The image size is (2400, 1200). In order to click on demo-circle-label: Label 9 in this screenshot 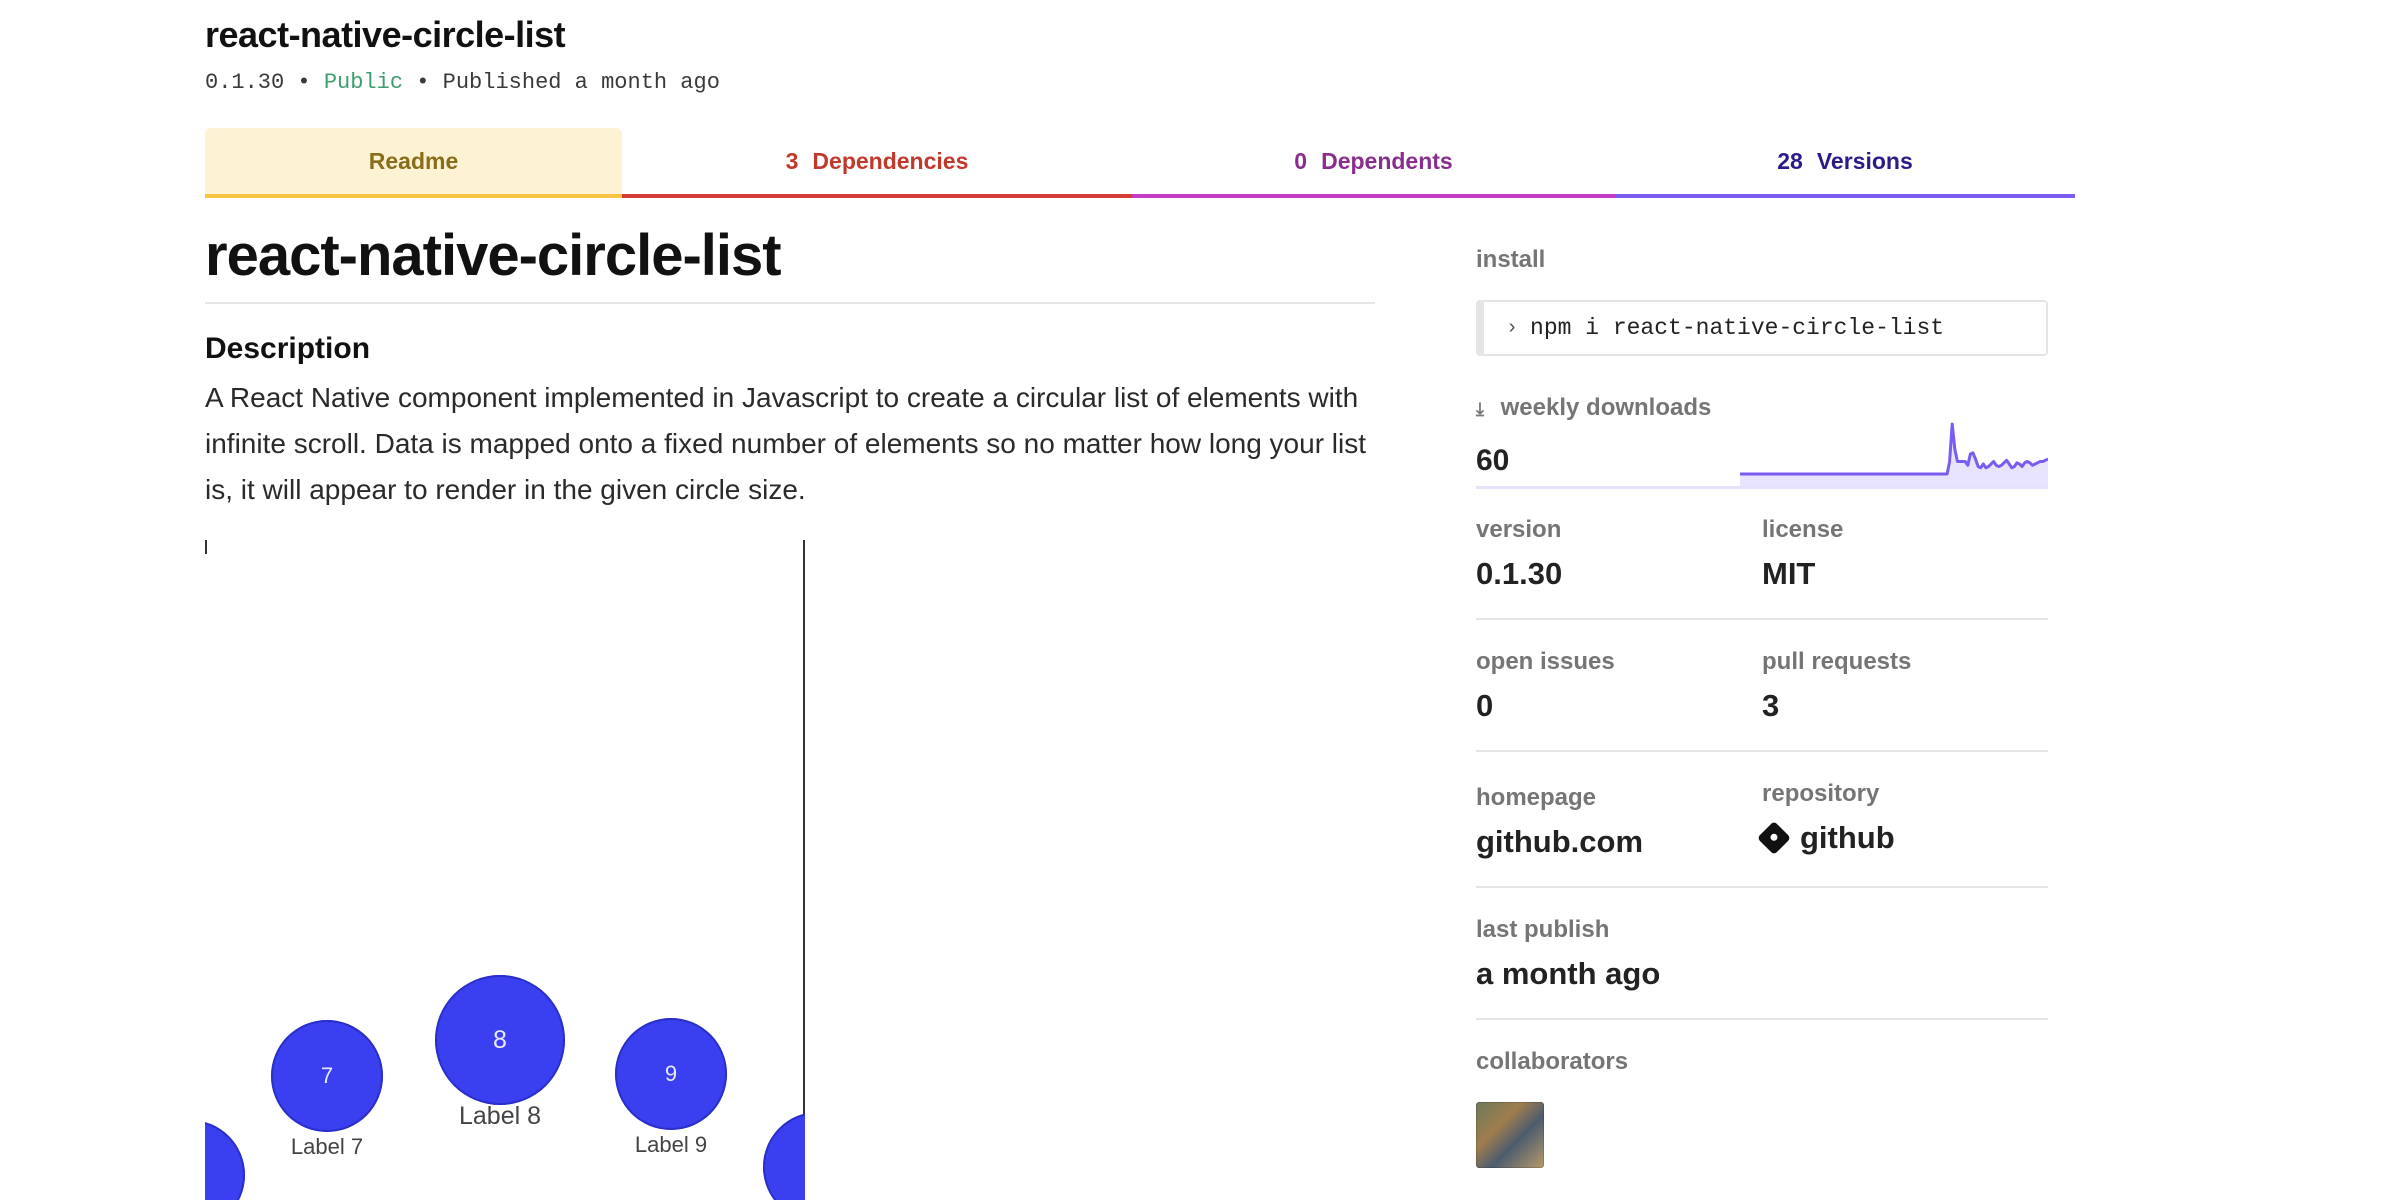, I will do `click(671, 1144)`.